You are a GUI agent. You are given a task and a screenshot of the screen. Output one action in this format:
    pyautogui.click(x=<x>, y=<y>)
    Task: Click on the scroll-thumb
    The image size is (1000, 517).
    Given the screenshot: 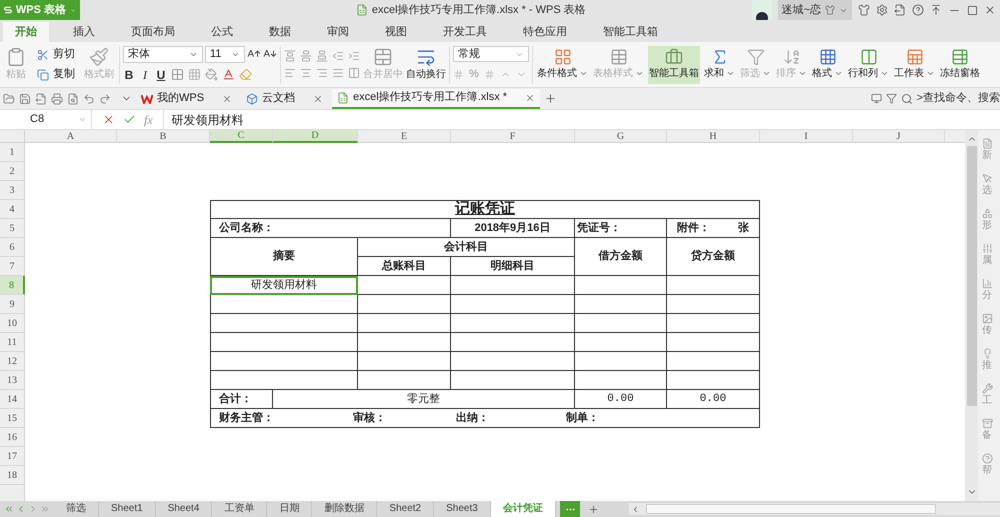 What is the action you would take?
    pyautogui.click(x=791, y=509)
    